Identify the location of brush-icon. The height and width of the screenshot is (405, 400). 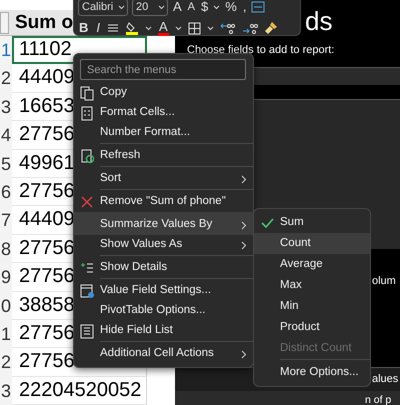
(271, 28).